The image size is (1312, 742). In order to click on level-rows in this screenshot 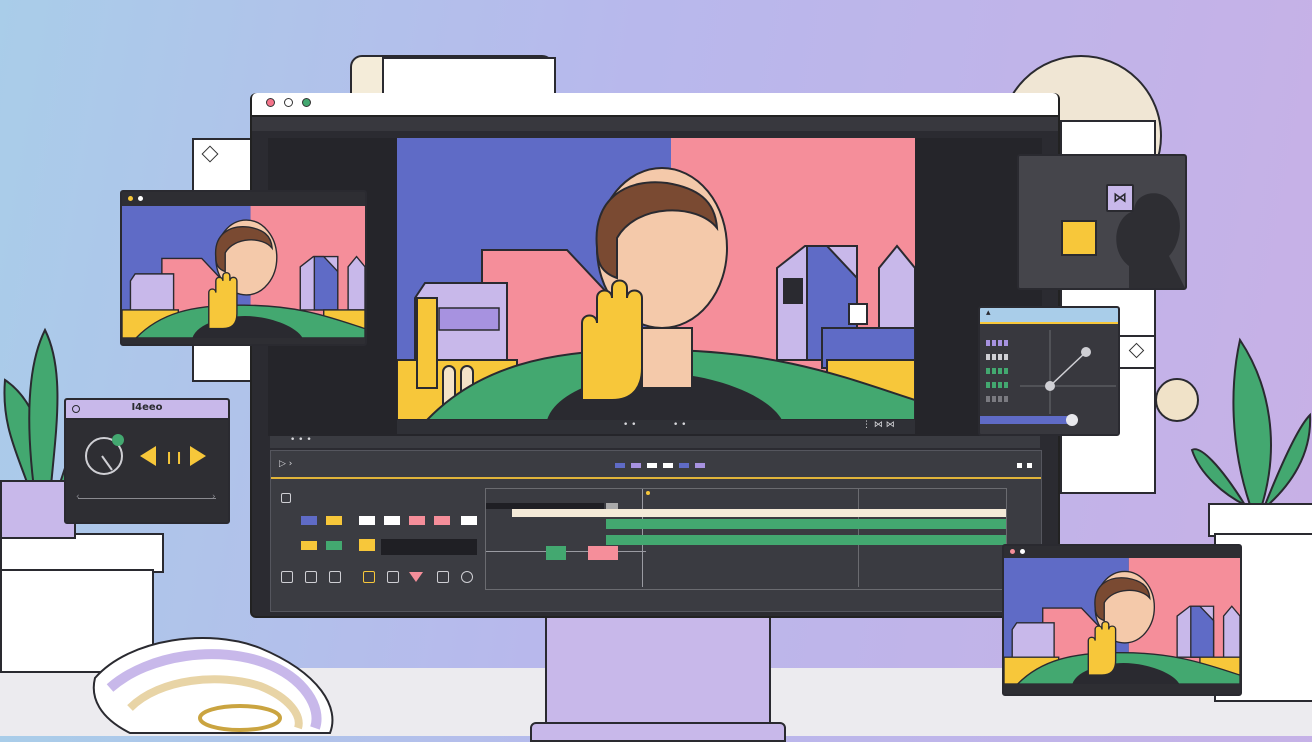, I will do `click(997, 371)`.